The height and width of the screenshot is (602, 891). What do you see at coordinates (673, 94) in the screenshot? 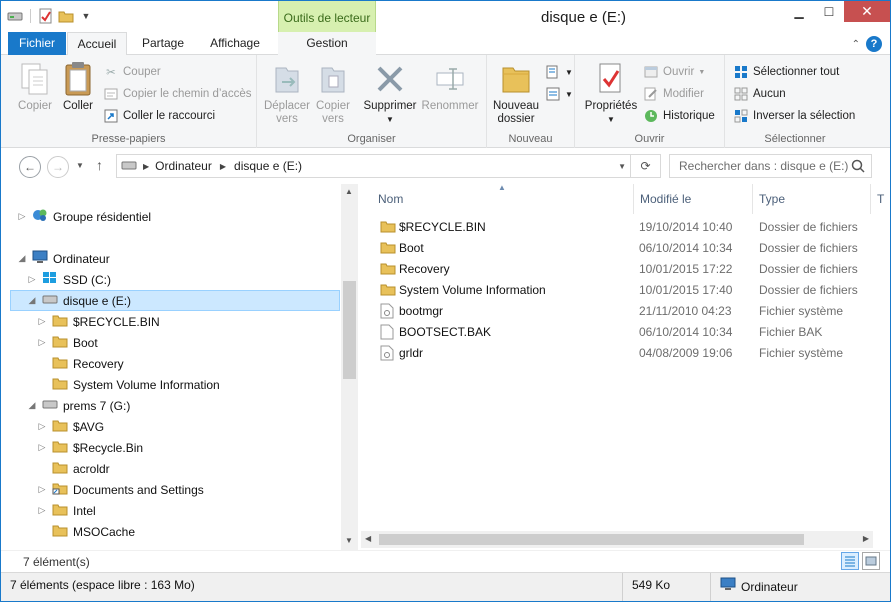
I see `edit-button: Modifier` at bounding box center [673, 94].